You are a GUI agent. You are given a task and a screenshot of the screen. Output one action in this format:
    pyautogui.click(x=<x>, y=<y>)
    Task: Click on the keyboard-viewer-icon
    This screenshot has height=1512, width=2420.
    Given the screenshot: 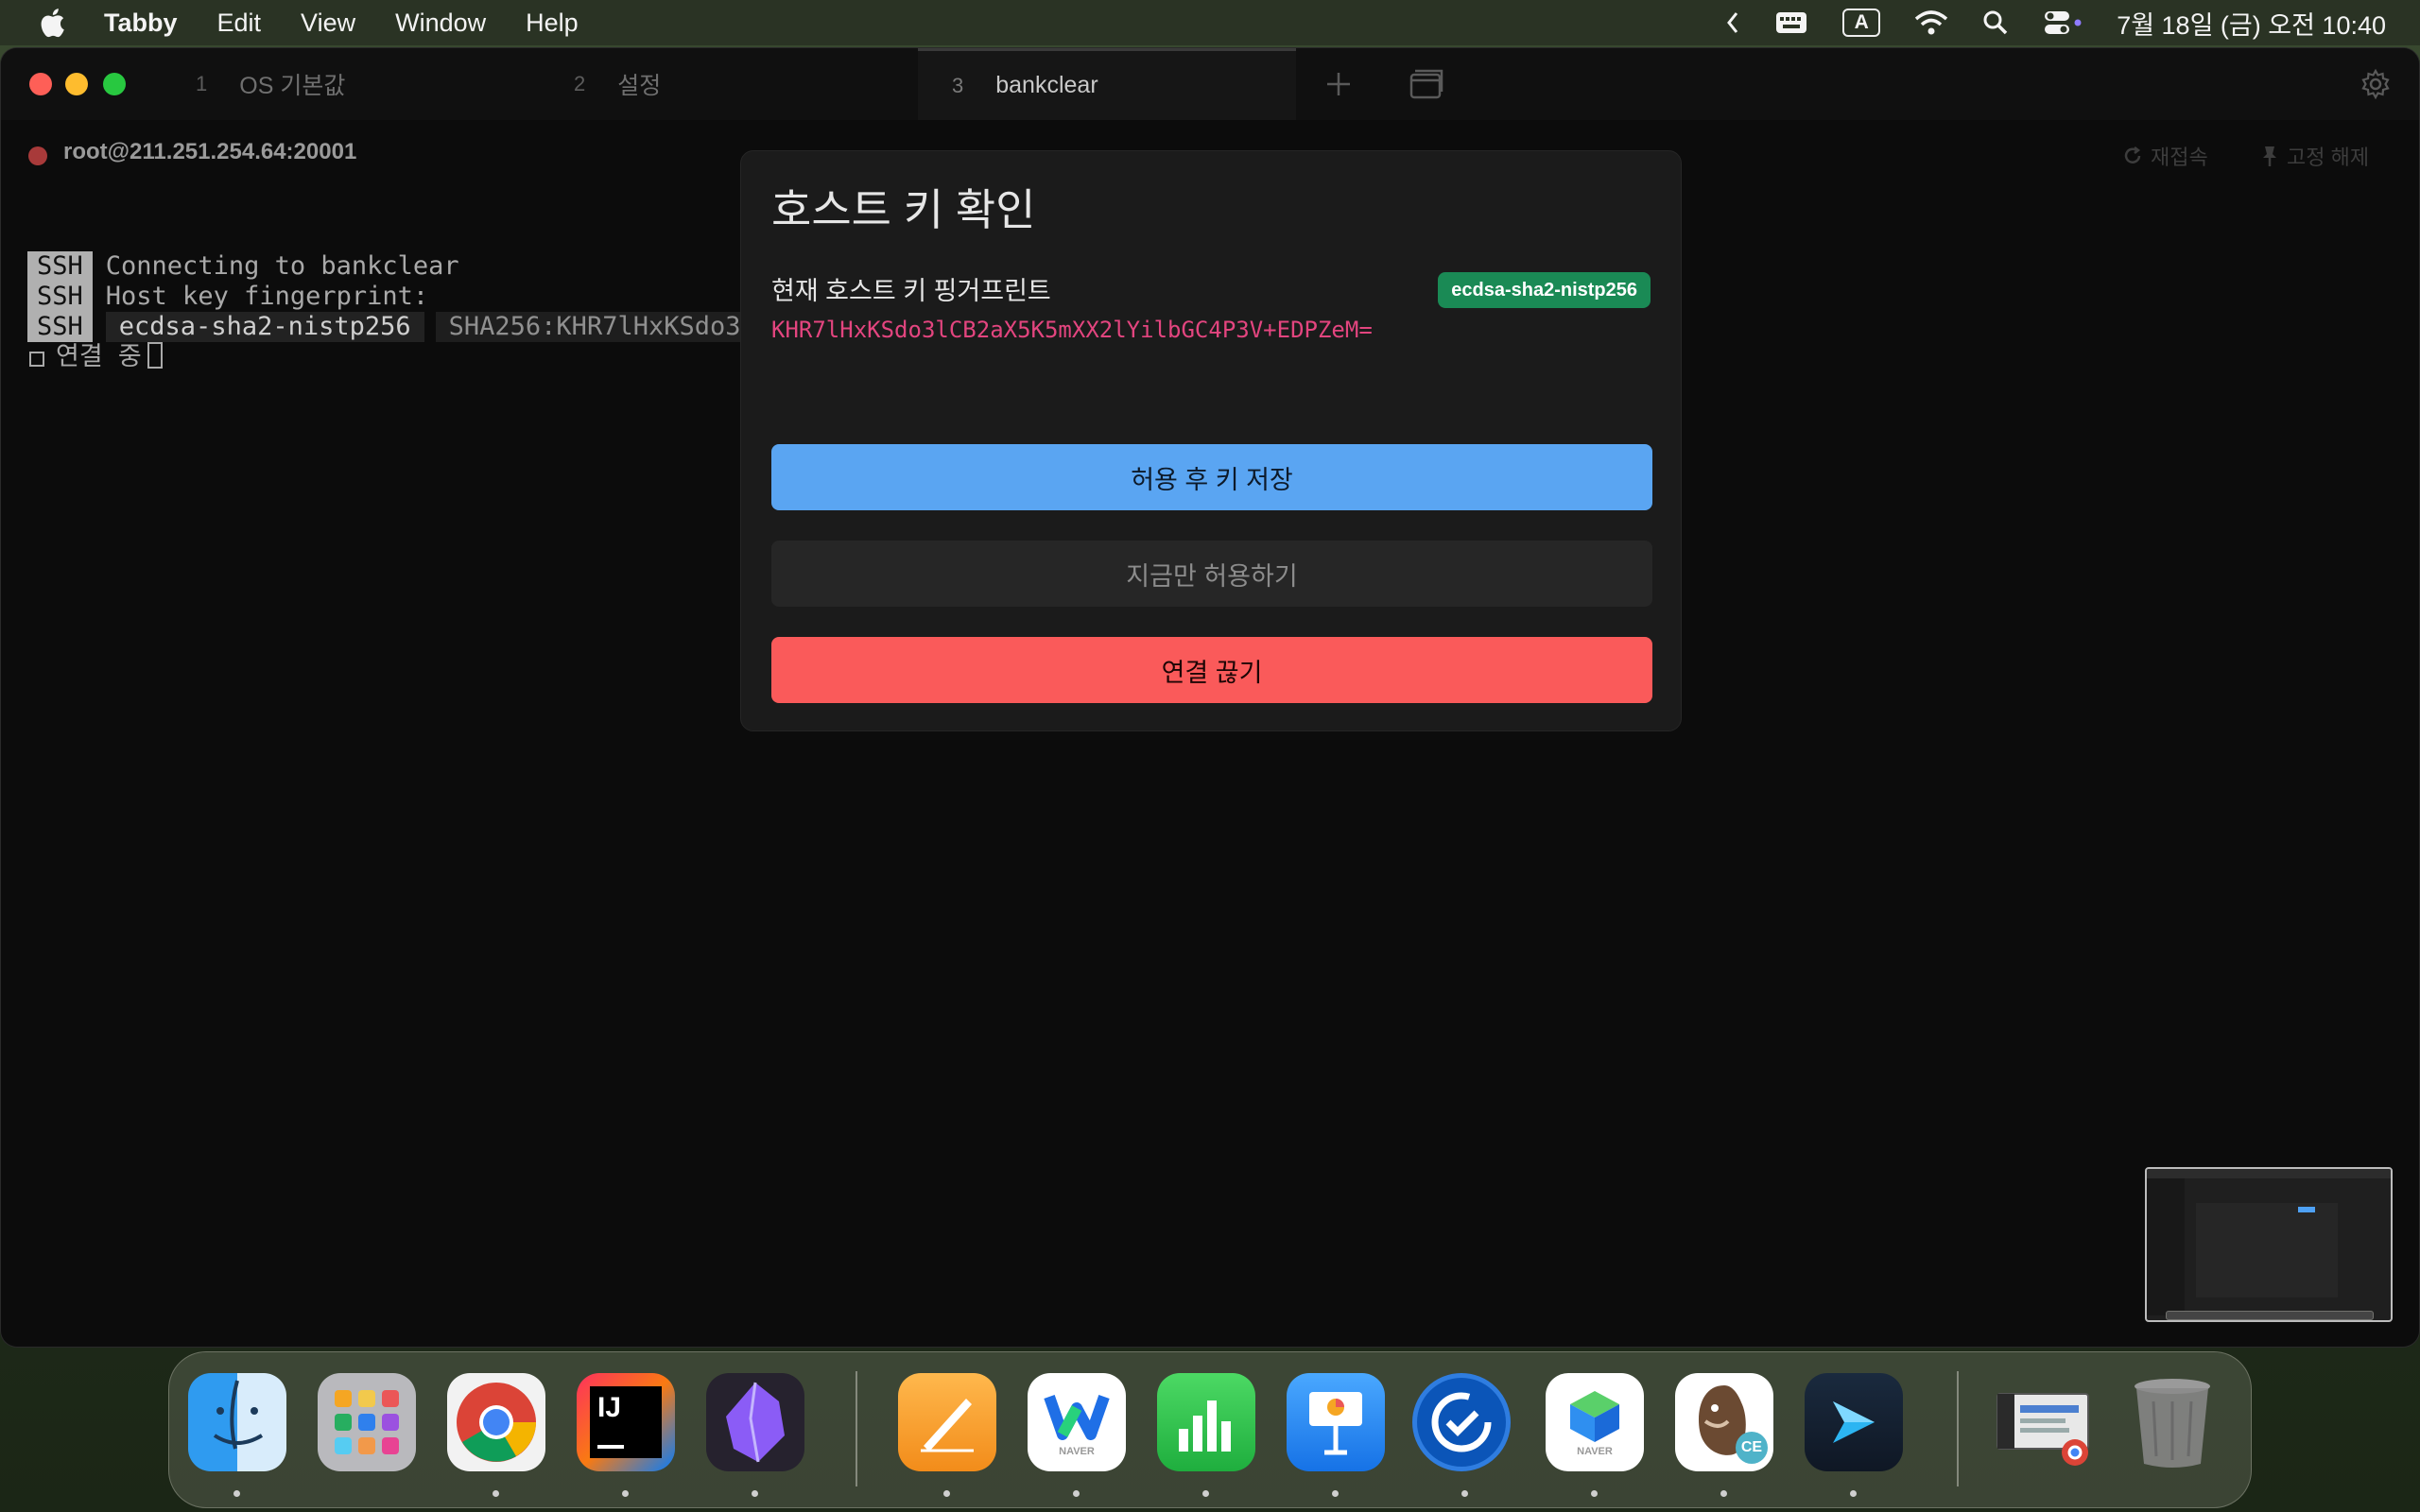 What is the action you would take?
    pyautogui.click(x=1791, y=22)
    